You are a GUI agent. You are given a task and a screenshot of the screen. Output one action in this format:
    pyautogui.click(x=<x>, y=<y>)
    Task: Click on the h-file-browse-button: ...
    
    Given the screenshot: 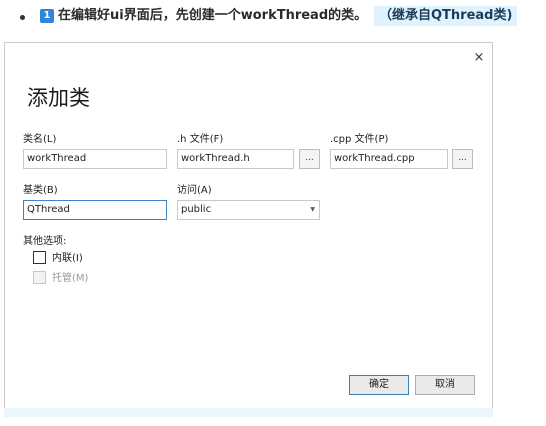 What is the action you would take?
    pyautogui.click(x=309, y=159)
    